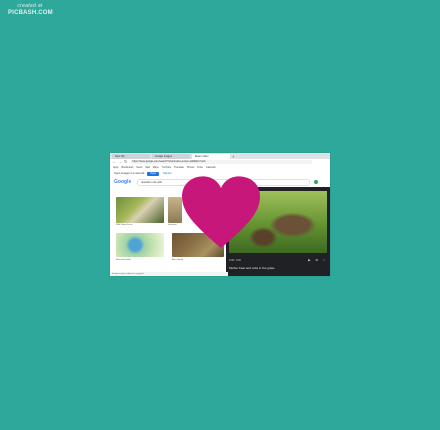 Image resolution: width=440 pixels, height=430 pixels. What do you see at coordinates (140, 245) in the screenshot?
I see `result-image-birds` at bounding box center [140, 245].